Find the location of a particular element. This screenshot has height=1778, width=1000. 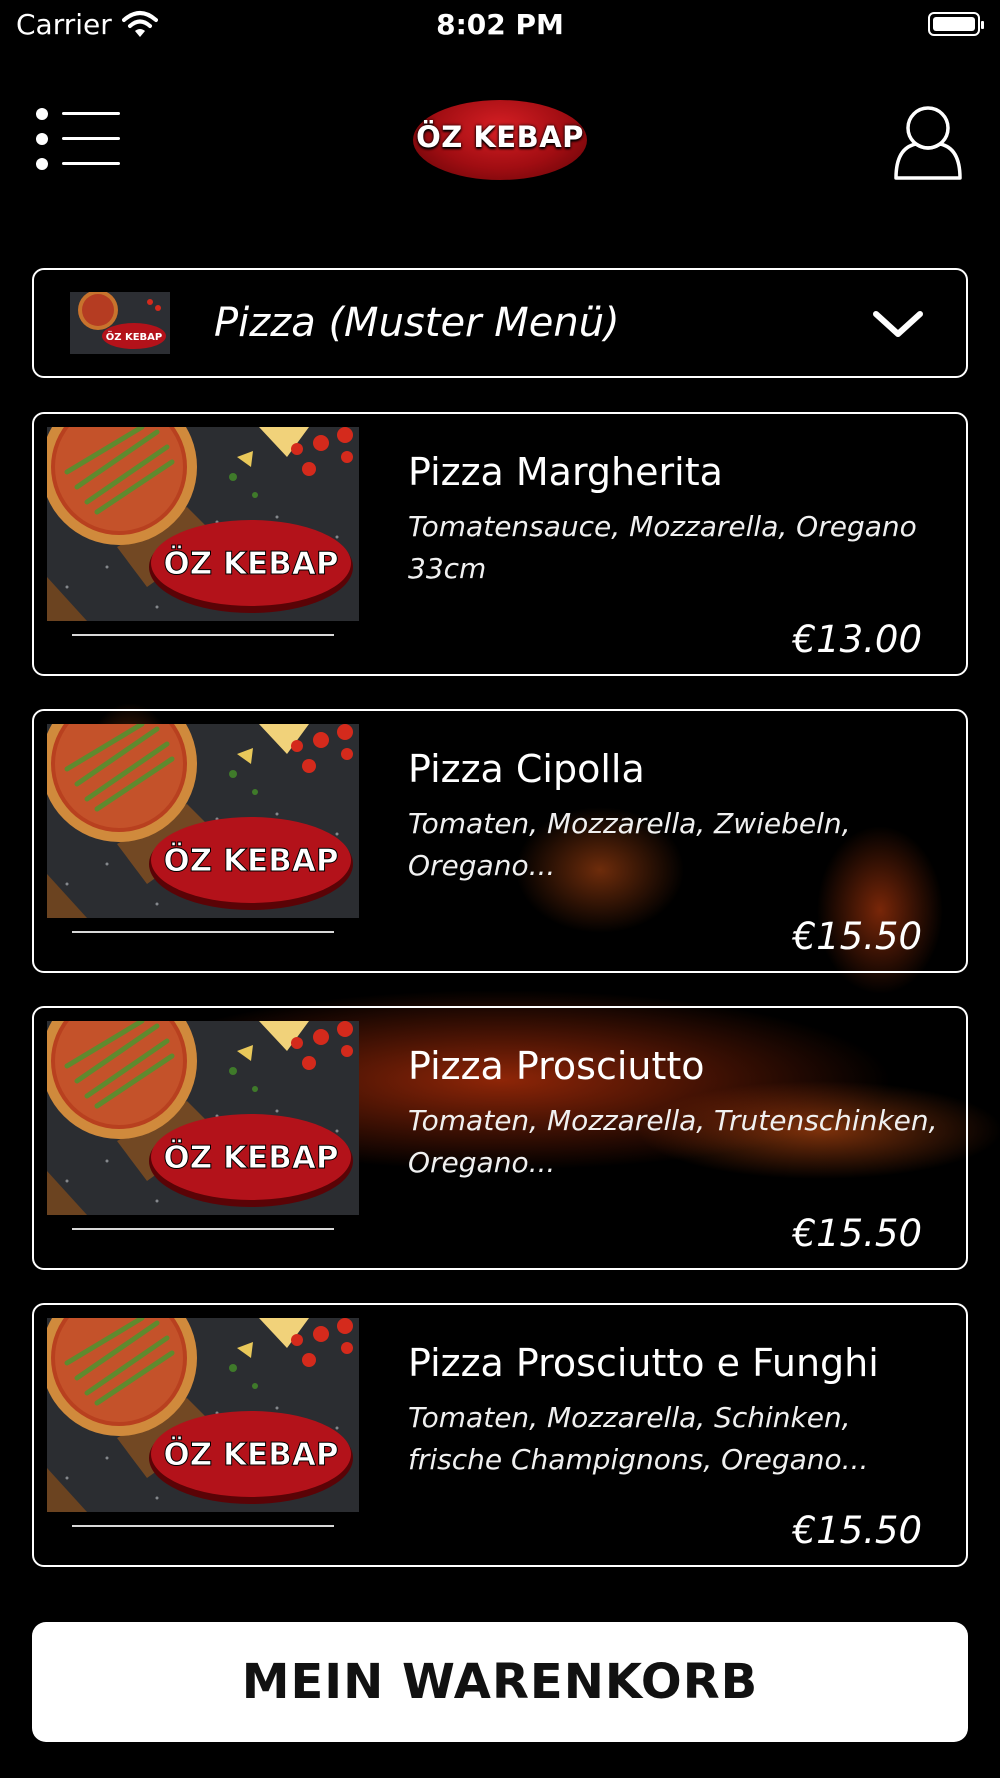

item-price: €13.00 is located at coordinates (857, 639).